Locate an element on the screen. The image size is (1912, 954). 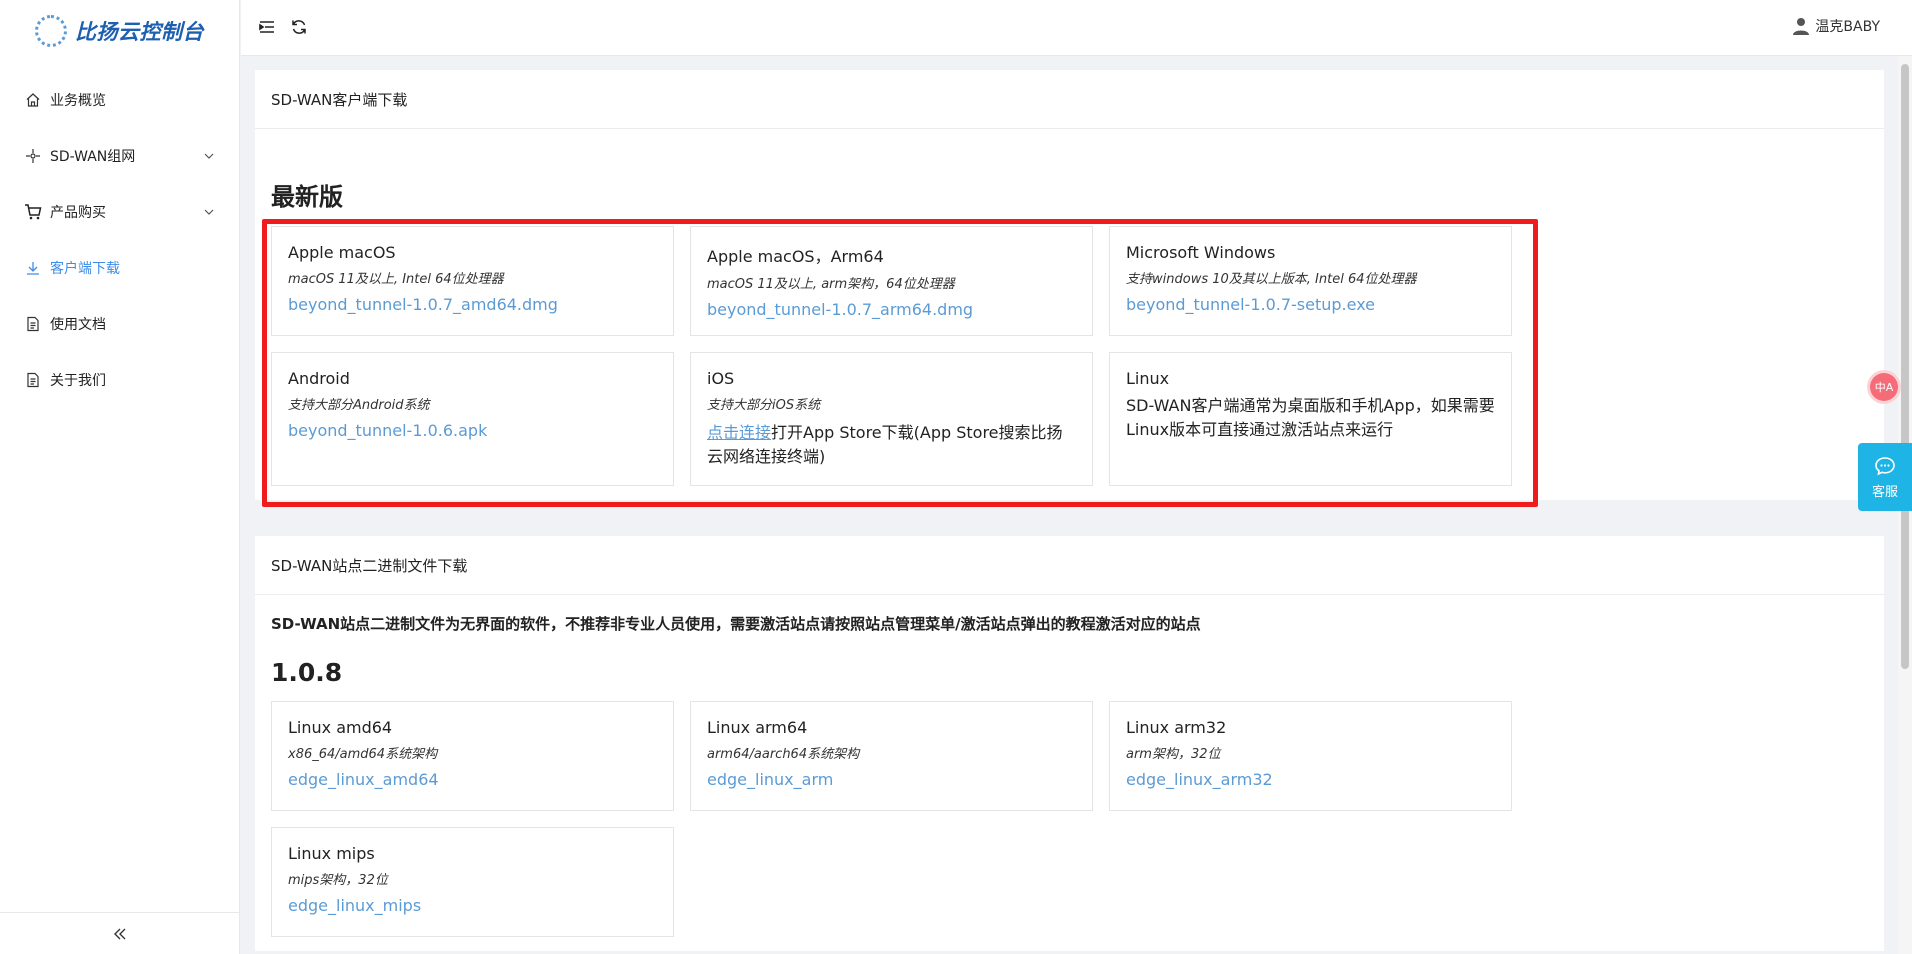
tile-title: iOS is located at coordinates (721, 378).